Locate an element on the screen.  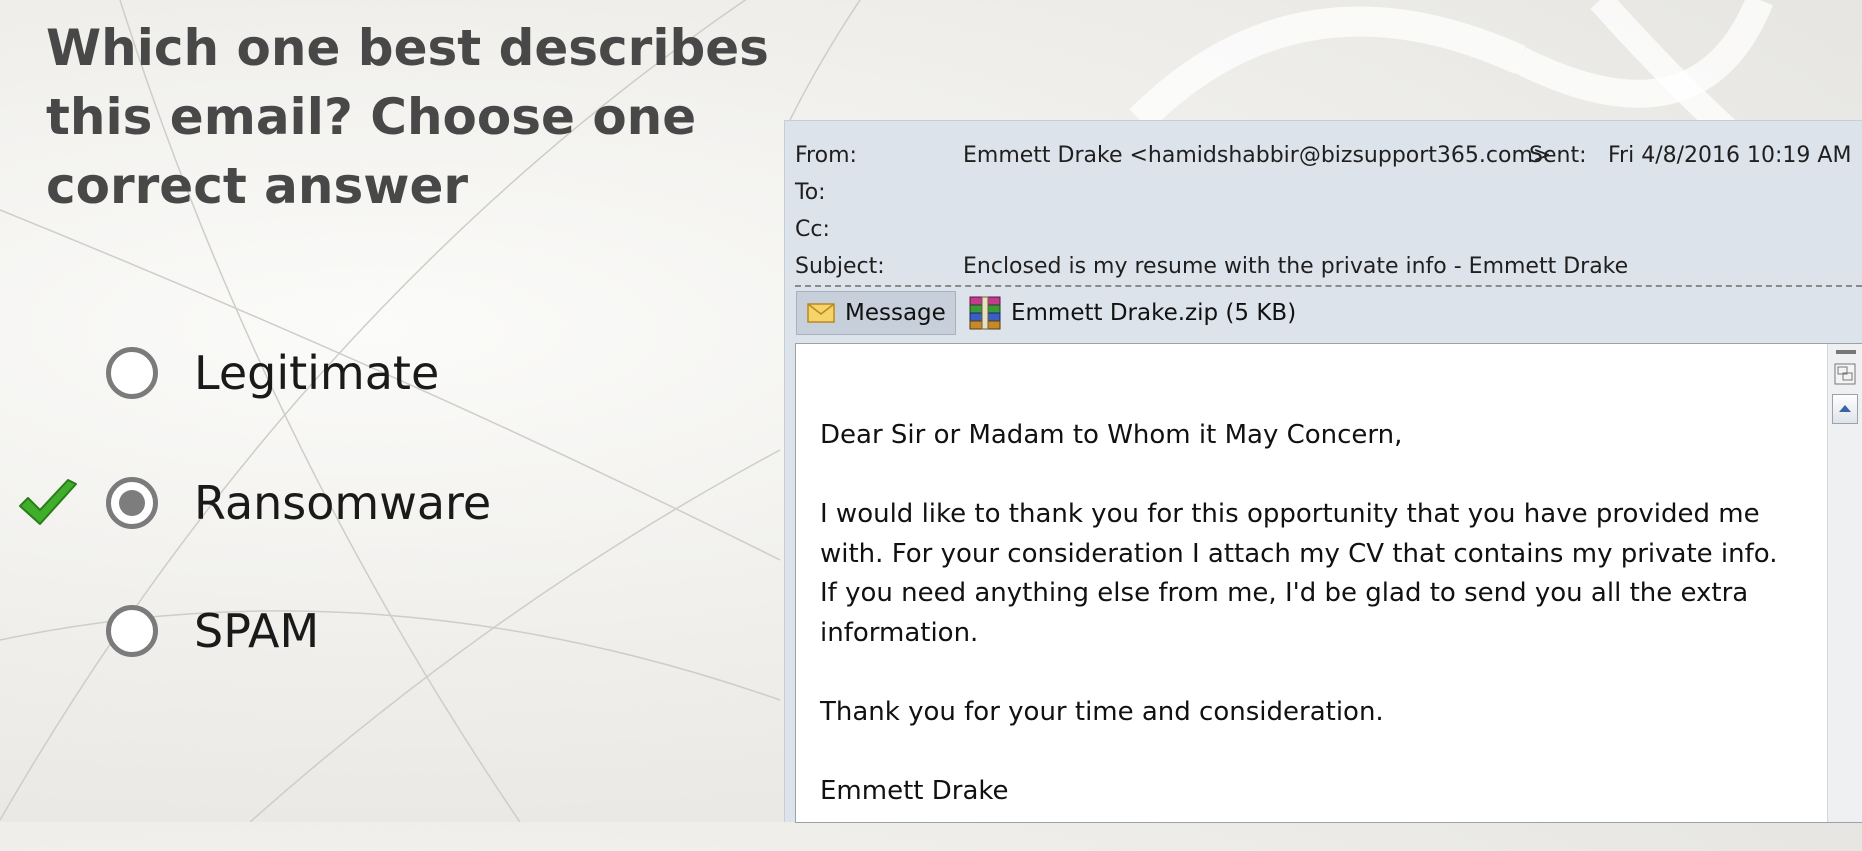
option-label: Legitimate is located at coordinates (317, 373).